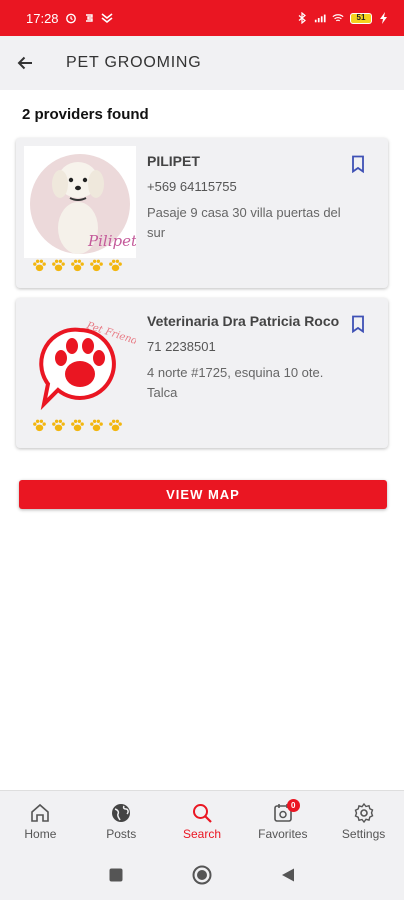 Image resolution: width=404 pixels, height=900 pixels. I want to click on nav-settings: Settings, so click(363, 820).